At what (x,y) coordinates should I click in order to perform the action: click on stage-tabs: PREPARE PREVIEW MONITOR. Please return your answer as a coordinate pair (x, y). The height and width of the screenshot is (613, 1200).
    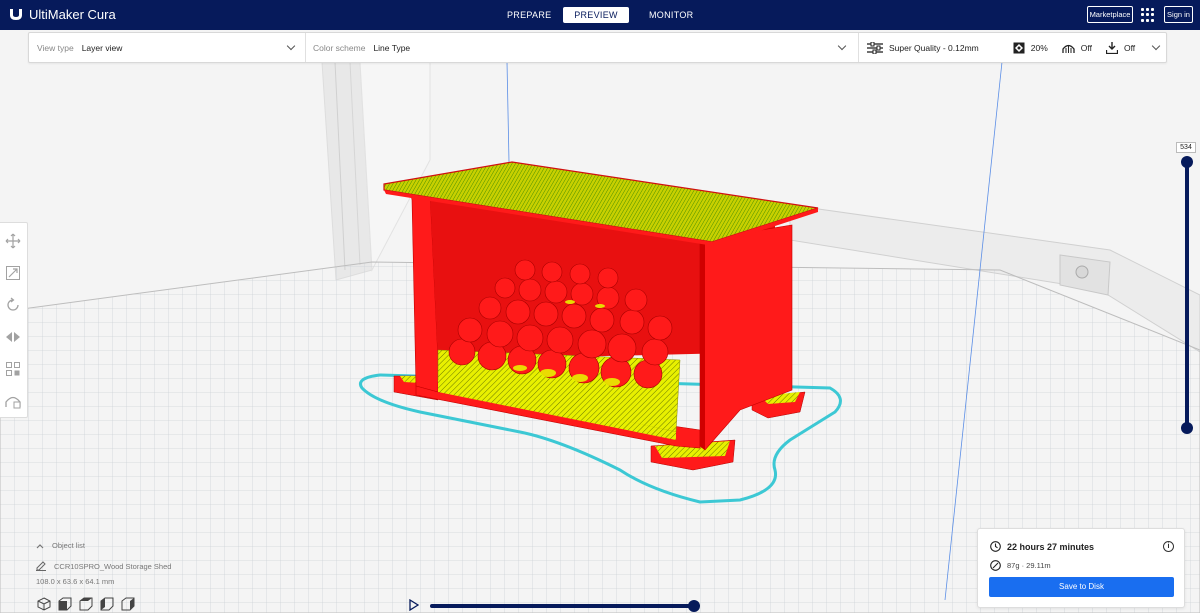
    Looking at the image, I should click on (598, 15).